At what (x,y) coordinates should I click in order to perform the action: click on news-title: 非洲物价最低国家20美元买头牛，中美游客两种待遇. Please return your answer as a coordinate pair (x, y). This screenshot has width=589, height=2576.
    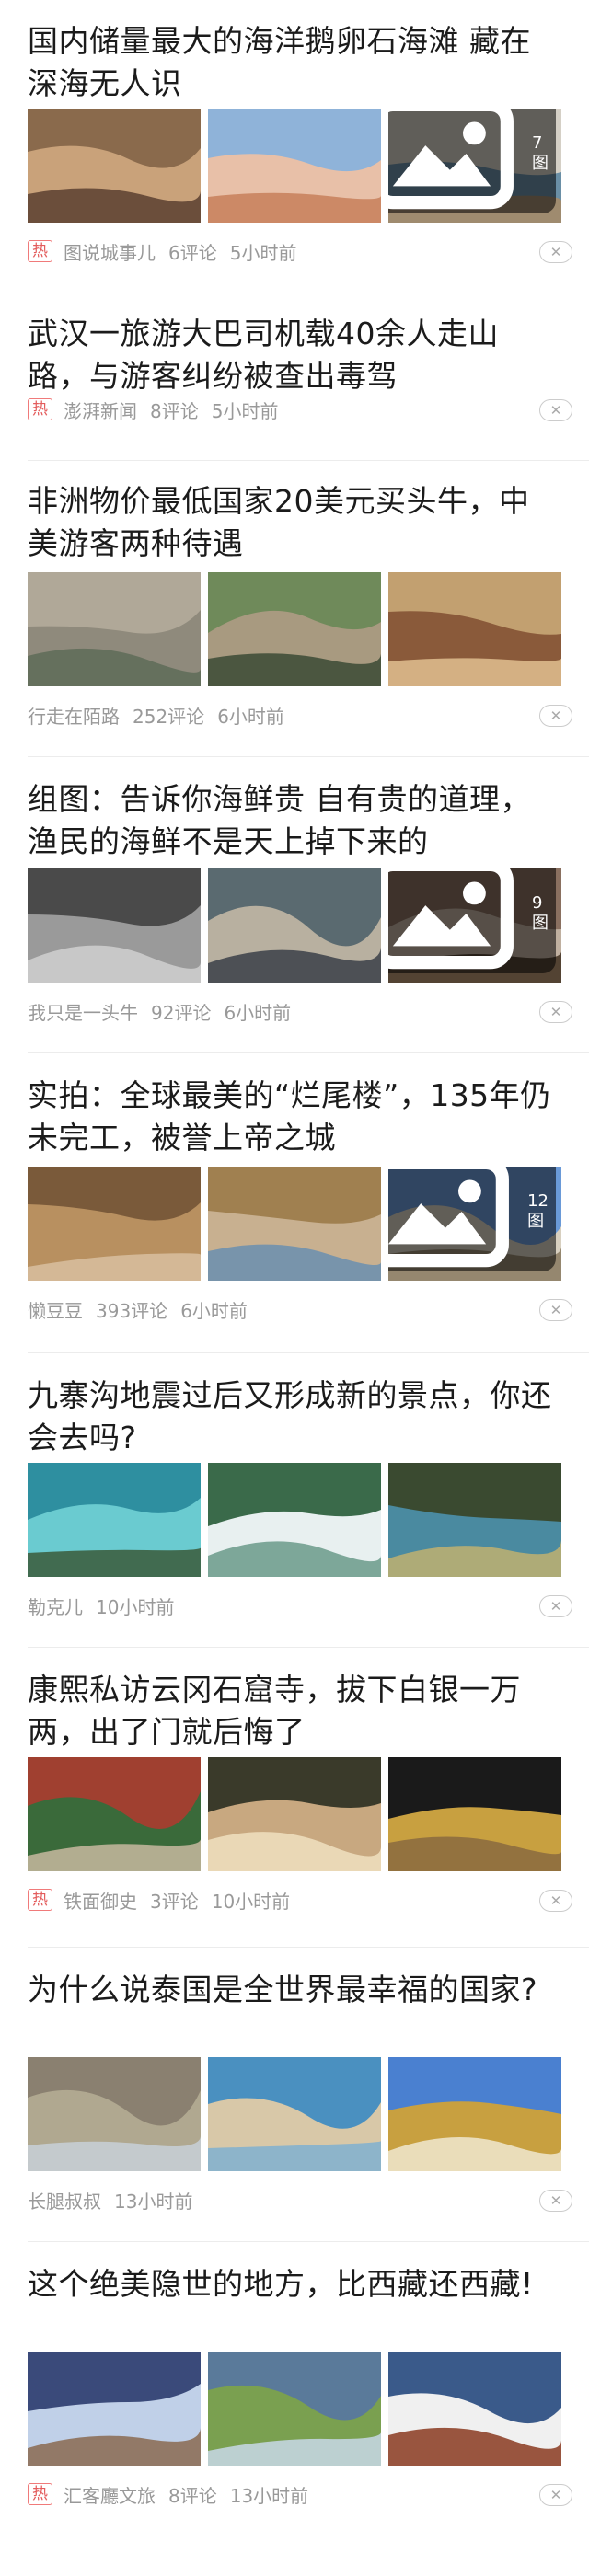
    Looking at the image, I should click on (292, 522).